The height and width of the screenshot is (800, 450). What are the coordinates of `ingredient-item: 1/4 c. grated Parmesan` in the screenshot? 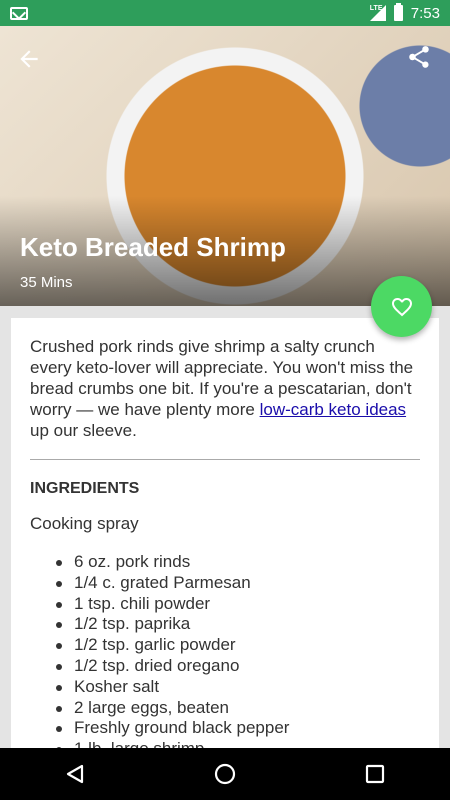 It's located at (237, 583).